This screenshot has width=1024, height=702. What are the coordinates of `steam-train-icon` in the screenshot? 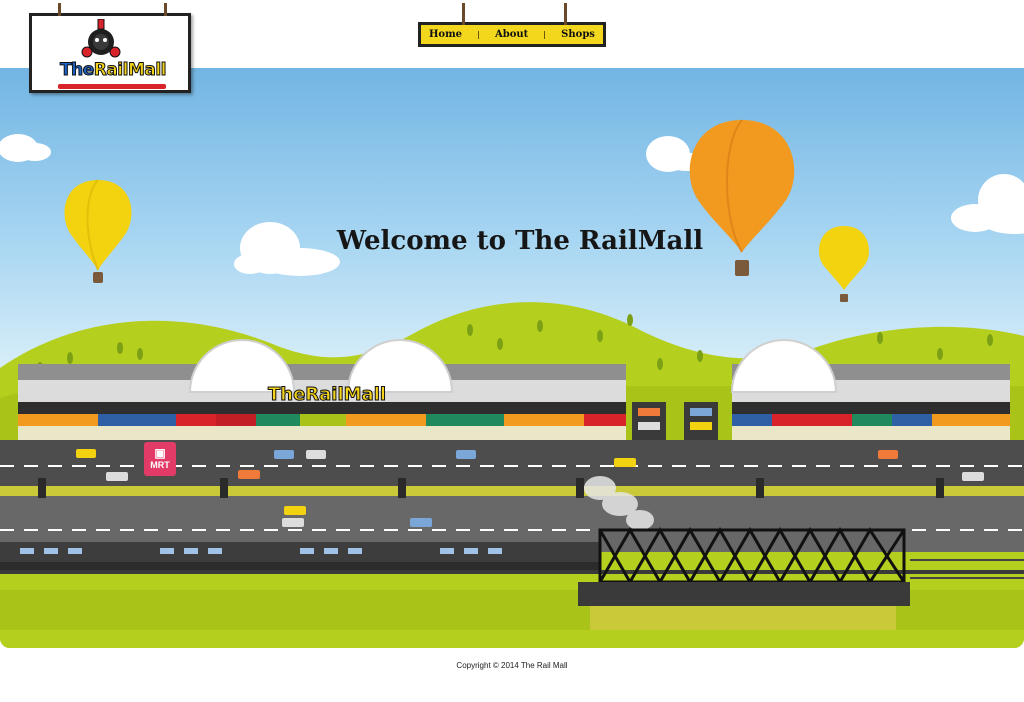 It's located at (101, 38).